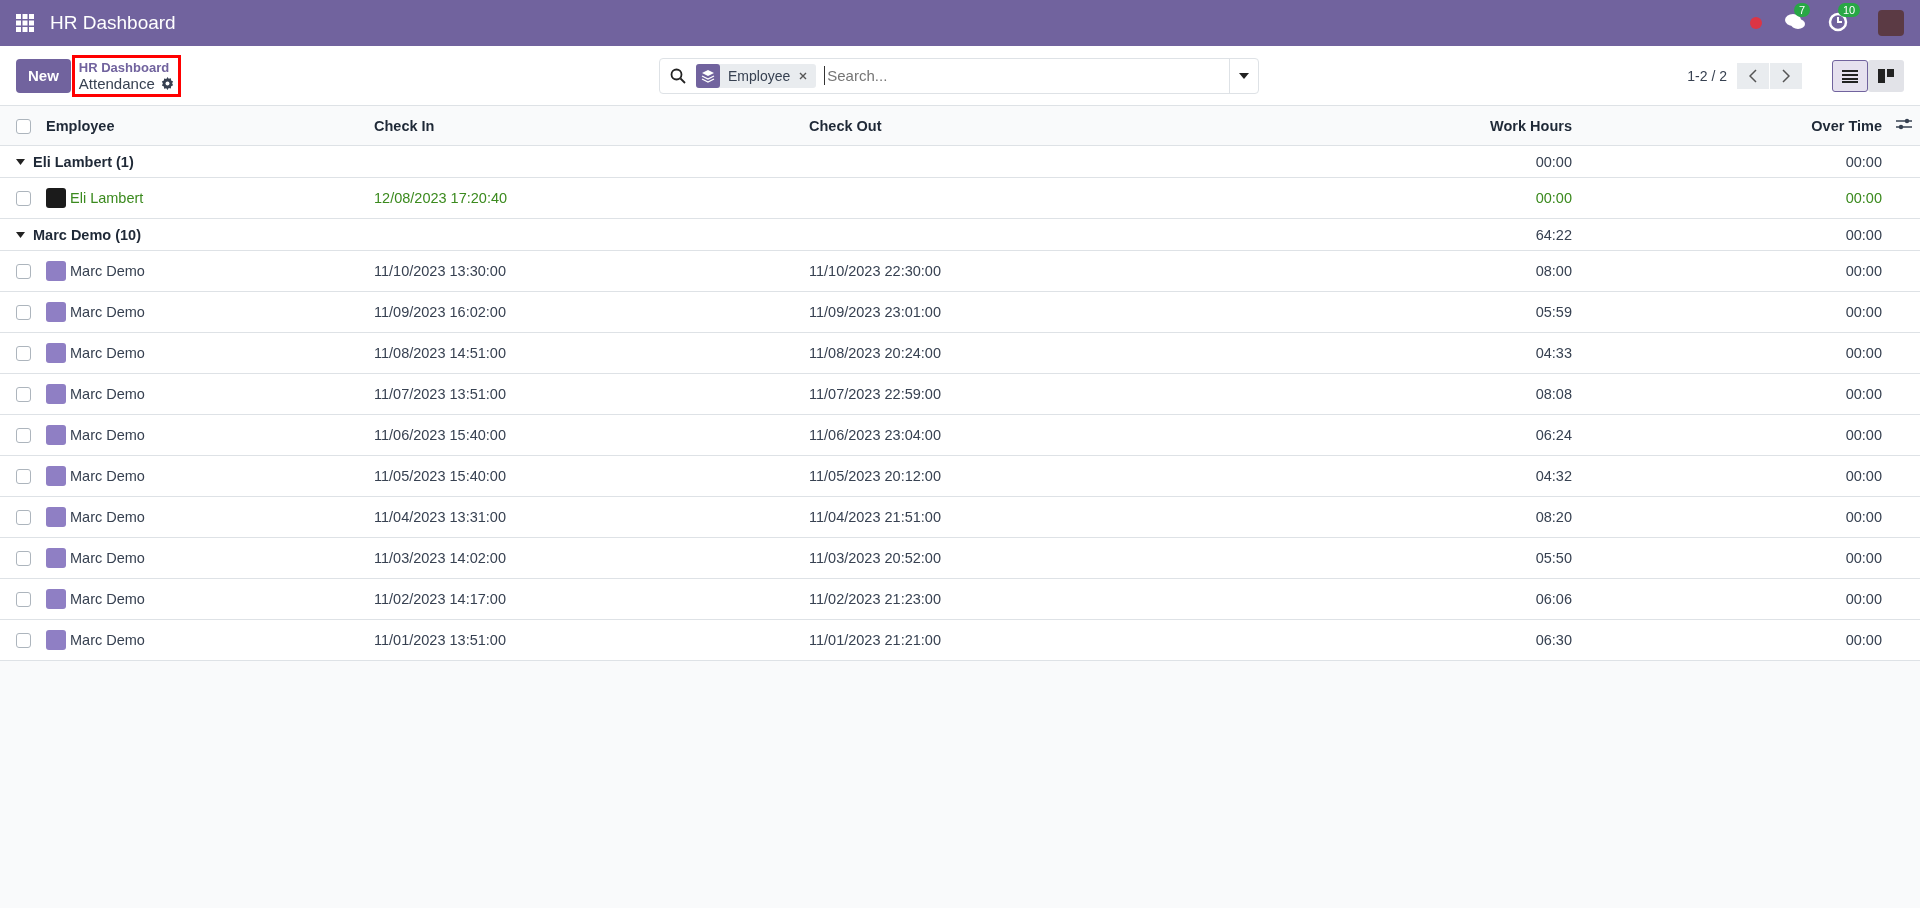 The height and width of the screenshot is (908, 1920). What do you see at coordinates (1802, 10) in the screenshot?
I see `message-count-badge: 7` at bounding box center [1802, 10].